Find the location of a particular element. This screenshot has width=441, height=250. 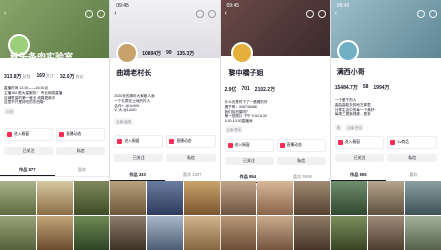

product-entry: 1v商品 is located at coordinates (412, 142).